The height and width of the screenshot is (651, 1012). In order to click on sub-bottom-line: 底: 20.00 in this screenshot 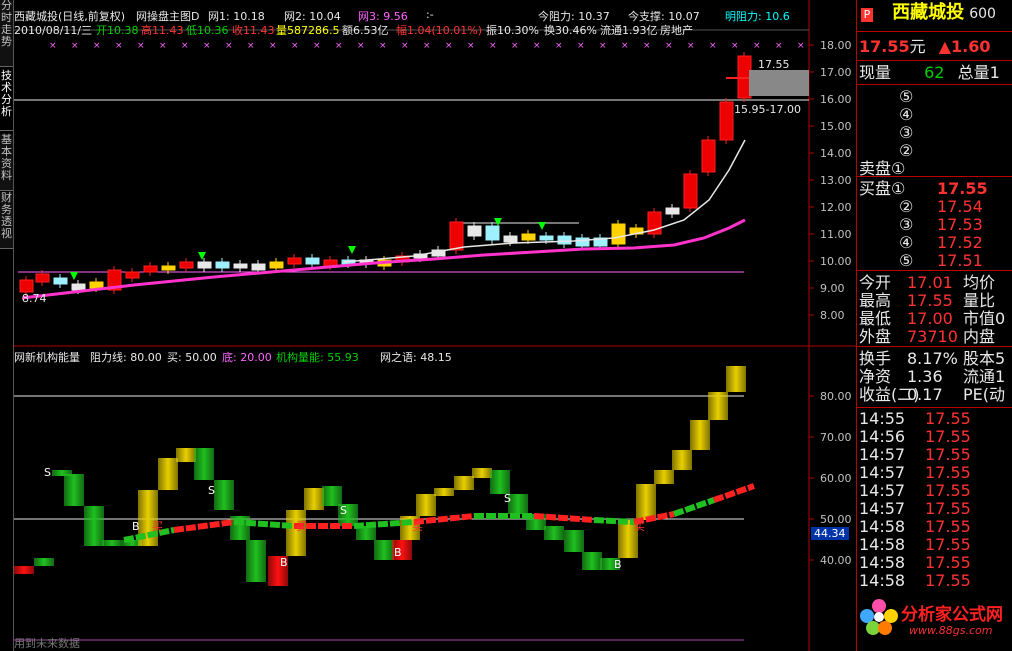, I will do `click(247, 357)`.